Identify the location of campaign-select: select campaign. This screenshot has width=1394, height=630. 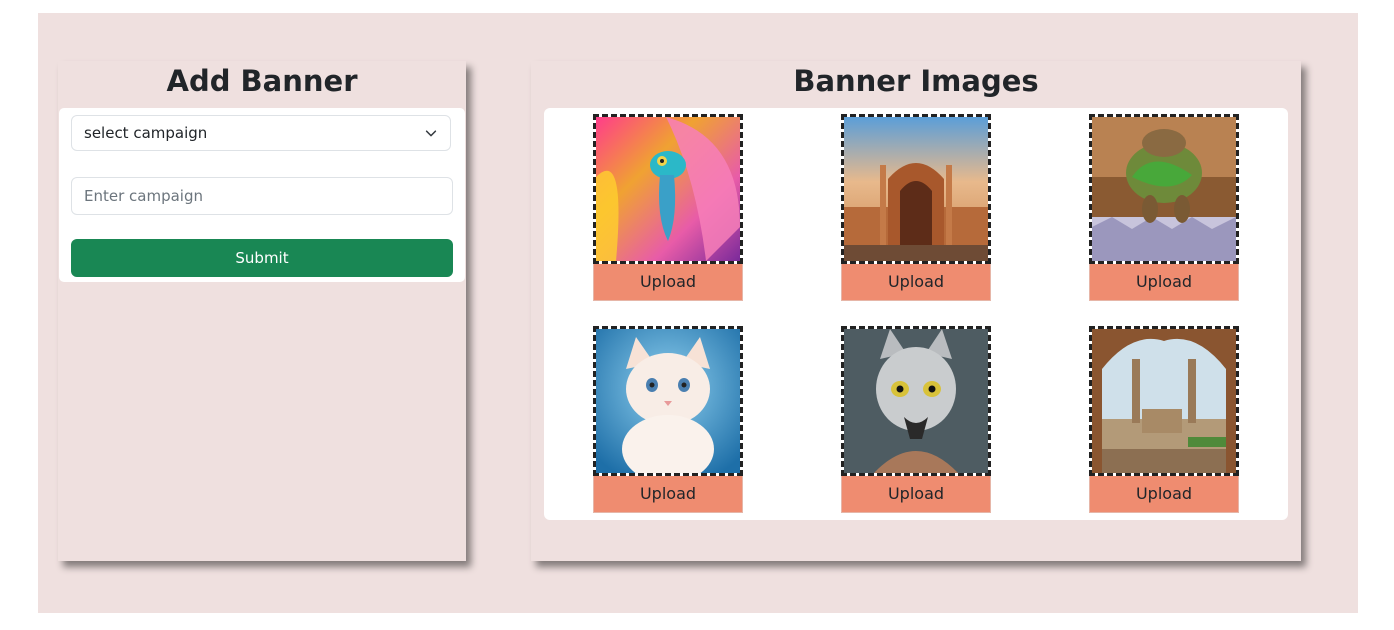
(261, 133).